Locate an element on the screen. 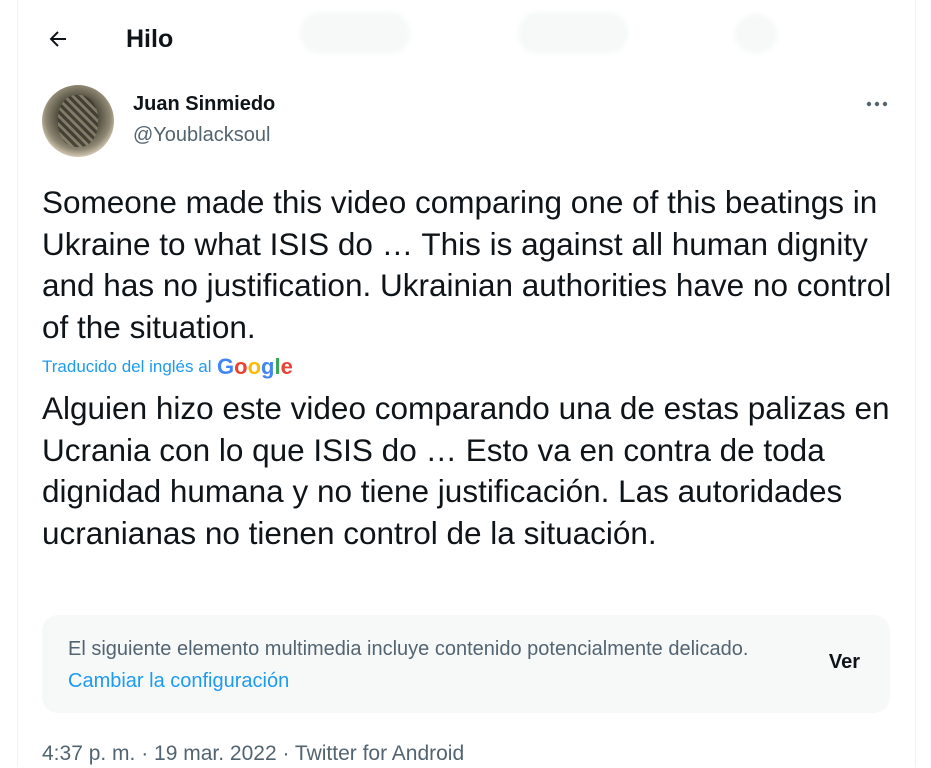 This screenshot has width=931, height=768. more-horizontal-icon is located at coordinates (877, 104).